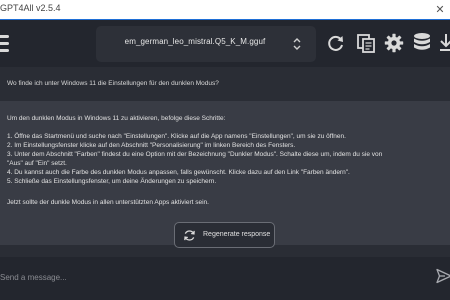 This screenshot has width=450, height=300. What do you see at coordinates (189, 235) in the screenshot?
I see `regenerate-icon` at bounding box center [189, 235].